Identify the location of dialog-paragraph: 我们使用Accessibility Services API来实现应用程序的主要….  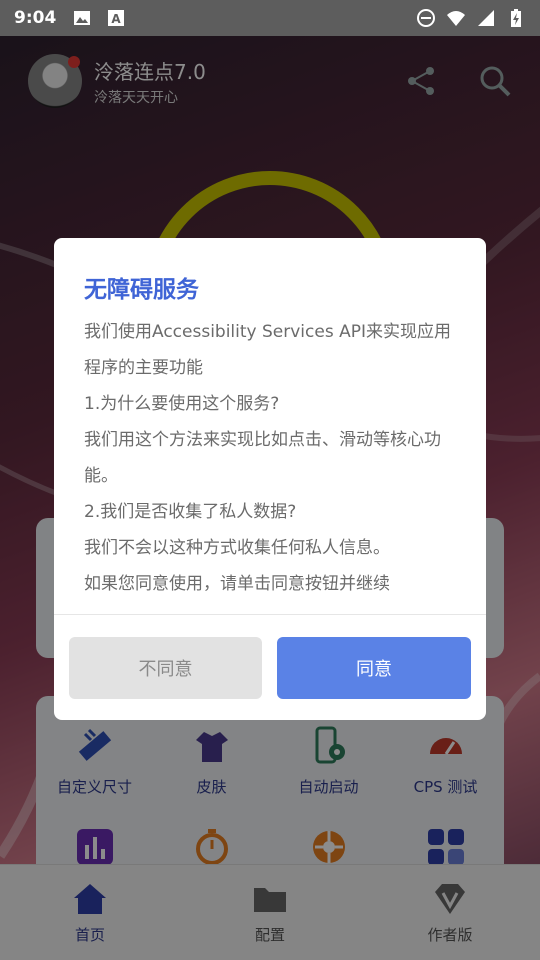
(267, 350).